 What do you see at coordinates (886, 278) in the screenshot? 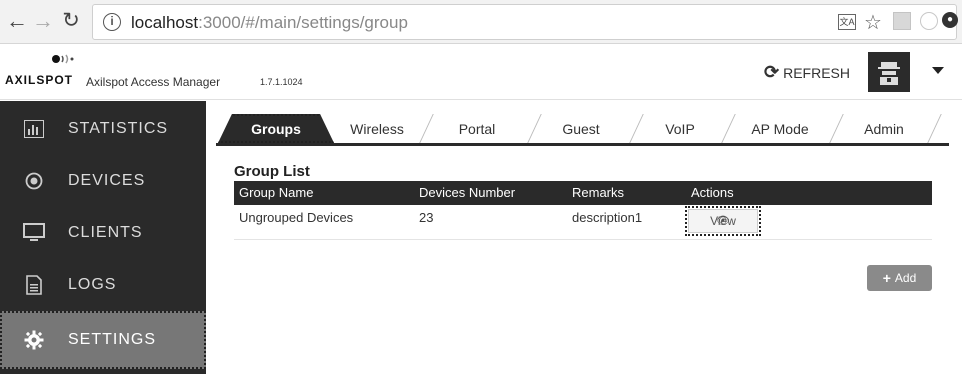
I see `plus-icon: +` at bounding box center [886, 278].